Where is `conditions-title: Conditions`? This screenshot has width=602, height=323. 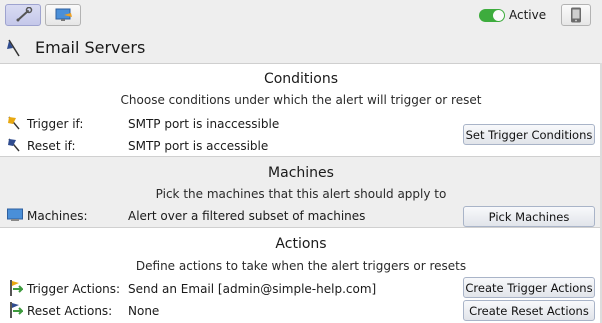
conditions-title: Conditions is located at coordinates (301, 79).